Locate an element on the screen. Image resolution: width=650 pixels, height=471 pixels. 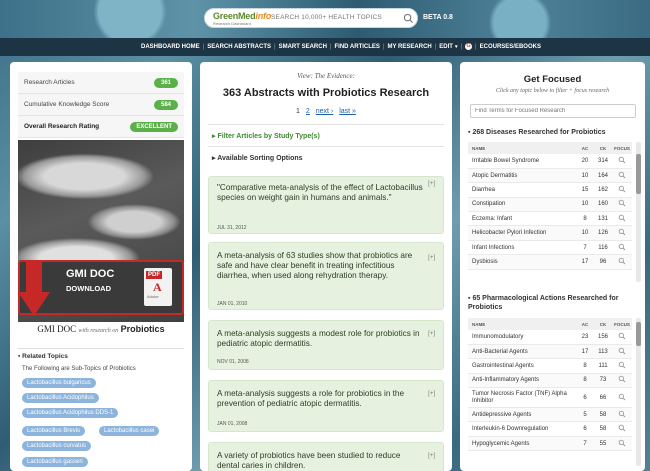
row-ac: 17 is located at coordinates (585, 262).